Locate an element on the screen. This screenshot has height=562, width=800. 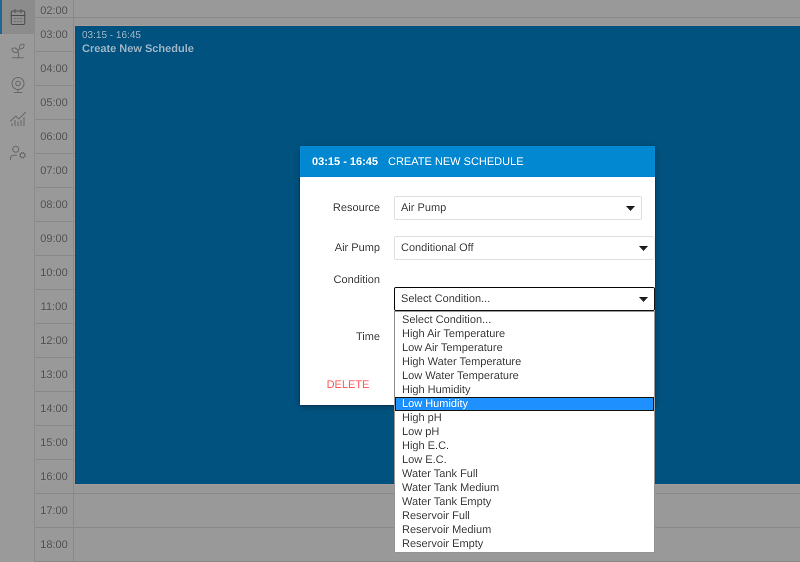
field-label: Condition is located at coordinates (356, 280).